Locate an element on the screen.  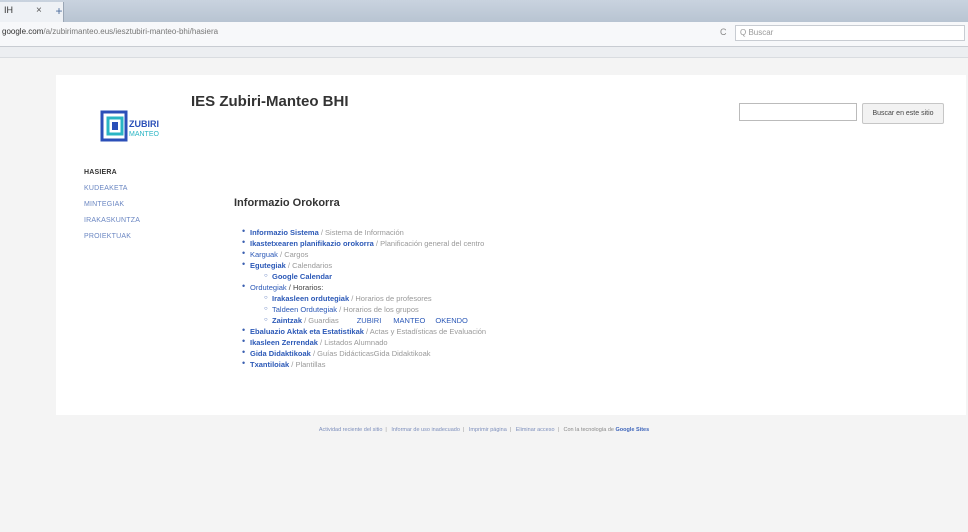
browser-tab-bar: IH × + is located at coordinates (484, 11).